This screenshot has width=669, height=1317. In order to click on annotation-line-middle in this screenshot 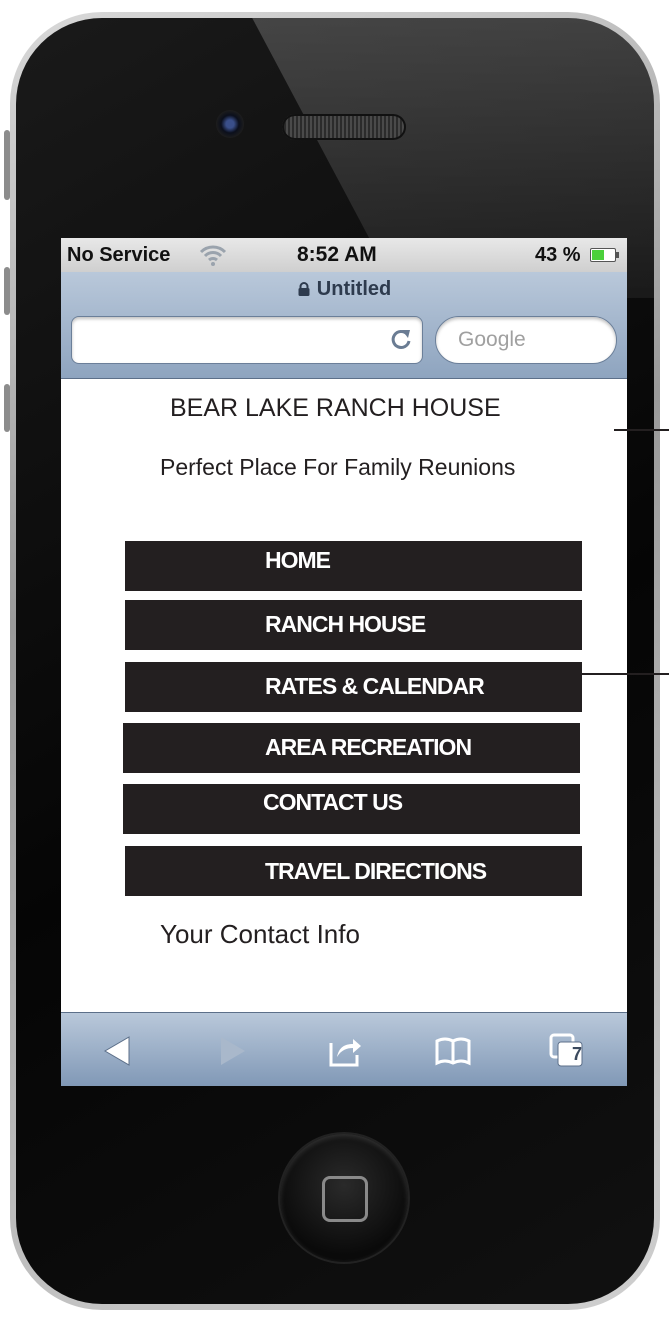, I will do `click(625, 674)`.